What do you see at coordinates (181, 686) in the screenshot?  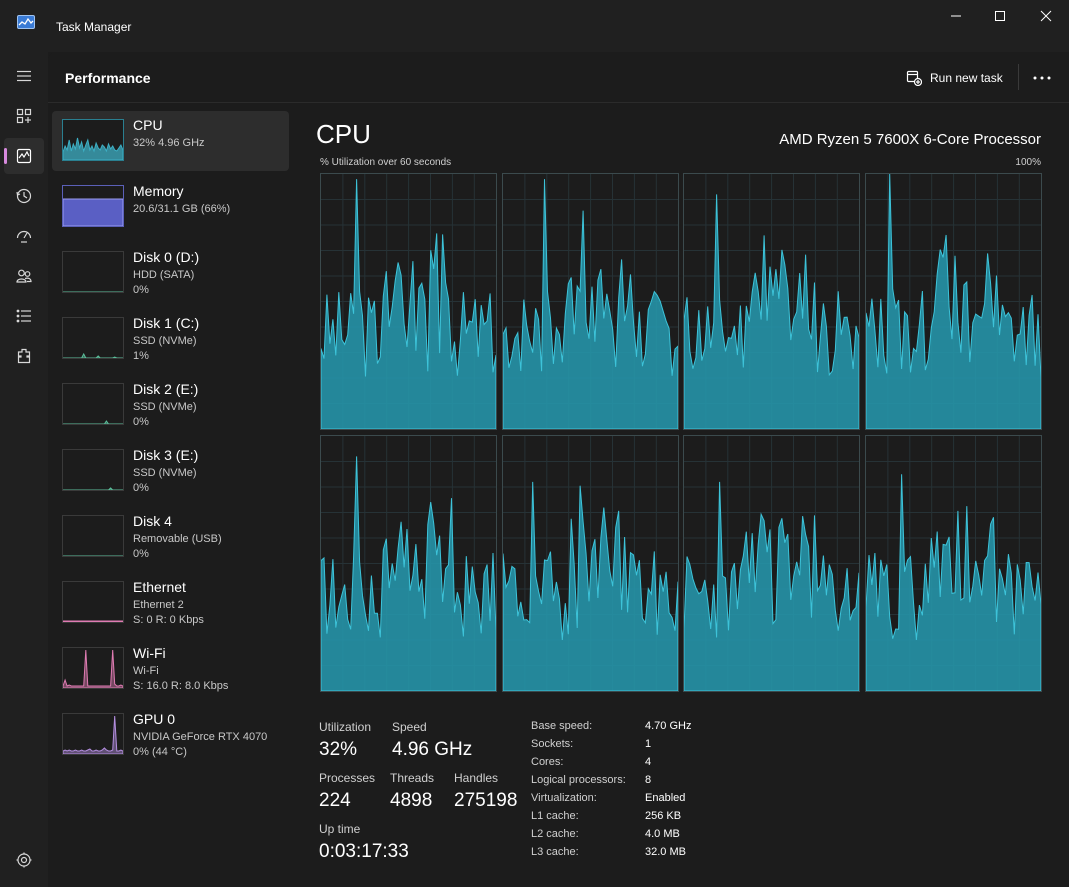 I see `resource-detail: S: 16.0 R: 8.0 Kbps` at bounding box center [181, 686].